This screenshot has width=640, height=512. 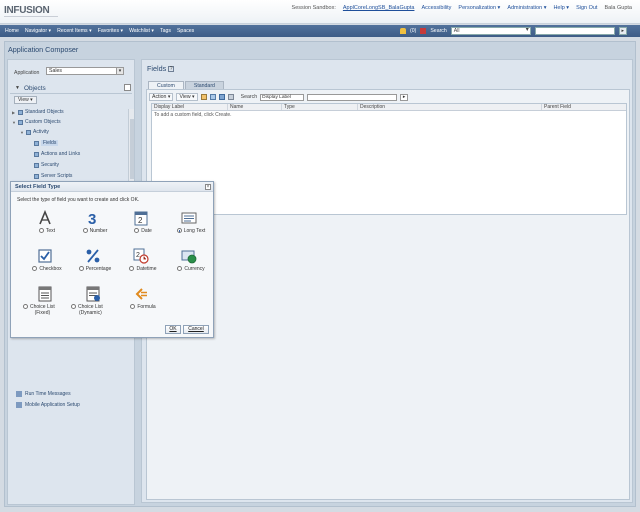 I want to click on field-type-option: Formula, so click(x=143, y=307).